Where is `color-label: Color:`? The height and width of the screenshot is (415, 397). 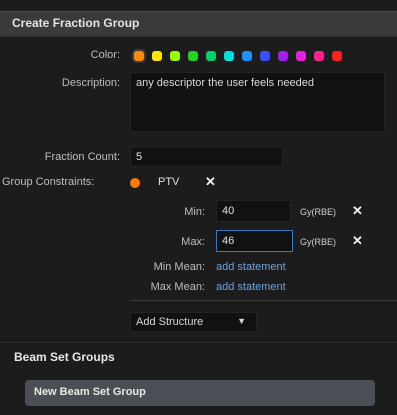 color-label: Color: is located at coordinates (105, 55).